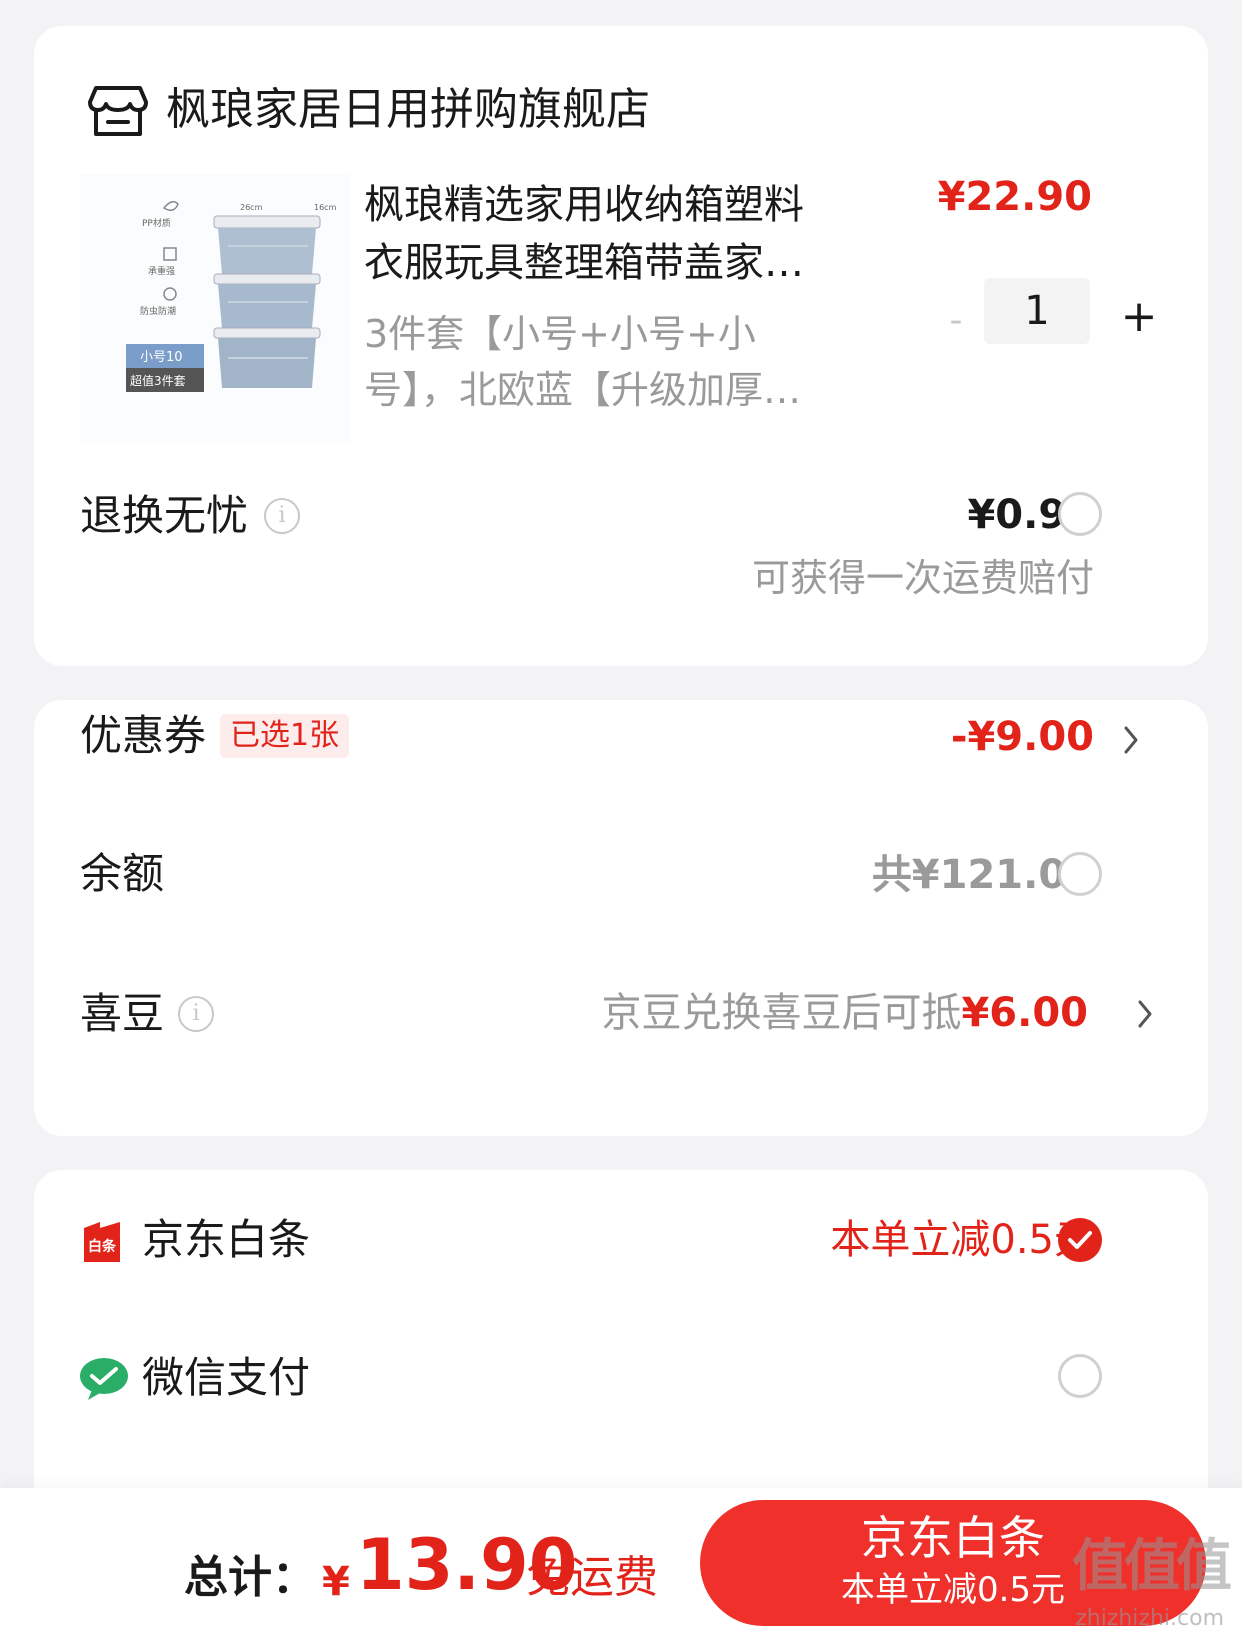 The height and width of the screenshot is (1648, 1242). Describe the element at coordinates (267, 301) in the screenshot. I see `box-stack` at that location.